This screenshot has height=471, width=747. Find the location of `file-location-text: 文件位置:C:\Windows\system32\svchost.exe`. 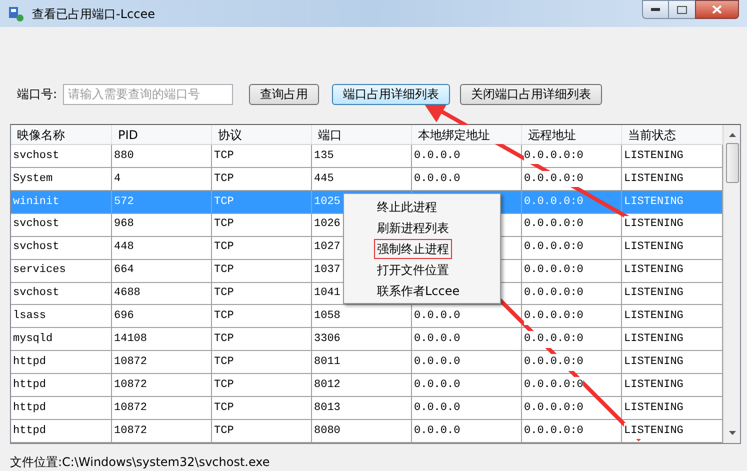

file-location-text: 文件位置:C:\Windows\system32\svchost.exe is located at coordinates (140, 462).